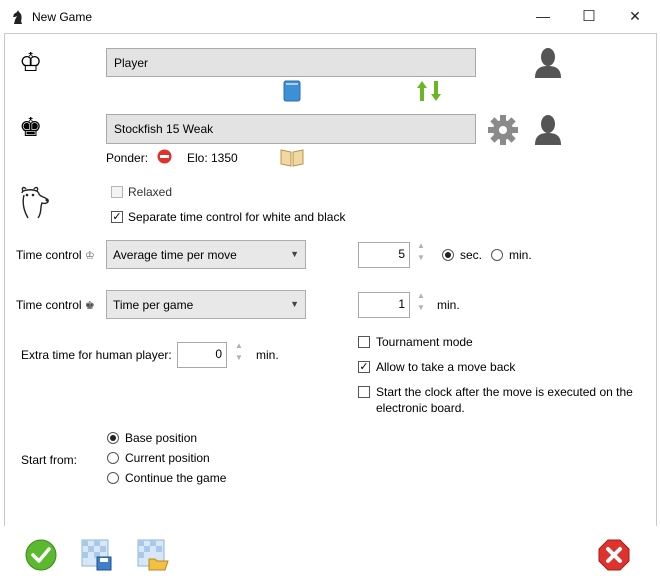 The height and width of the screenshot is (587, 660). Describe the element at coordinates (212, 158) in the screenshot. I see `elo-label: Elo: 1350` at that location.